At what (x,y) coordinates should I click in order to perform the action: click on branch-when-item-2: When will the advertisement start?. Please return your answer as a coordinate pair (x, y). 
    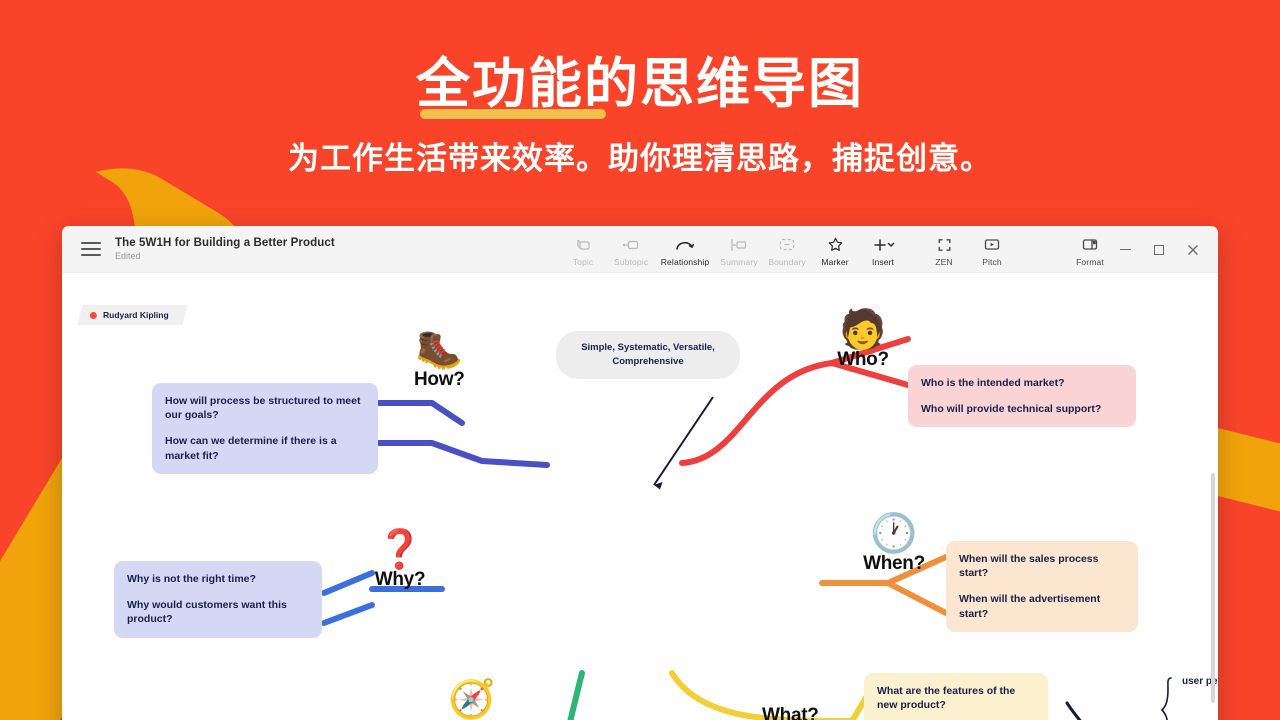
    Looking at the image, I should click on (1030, 606).